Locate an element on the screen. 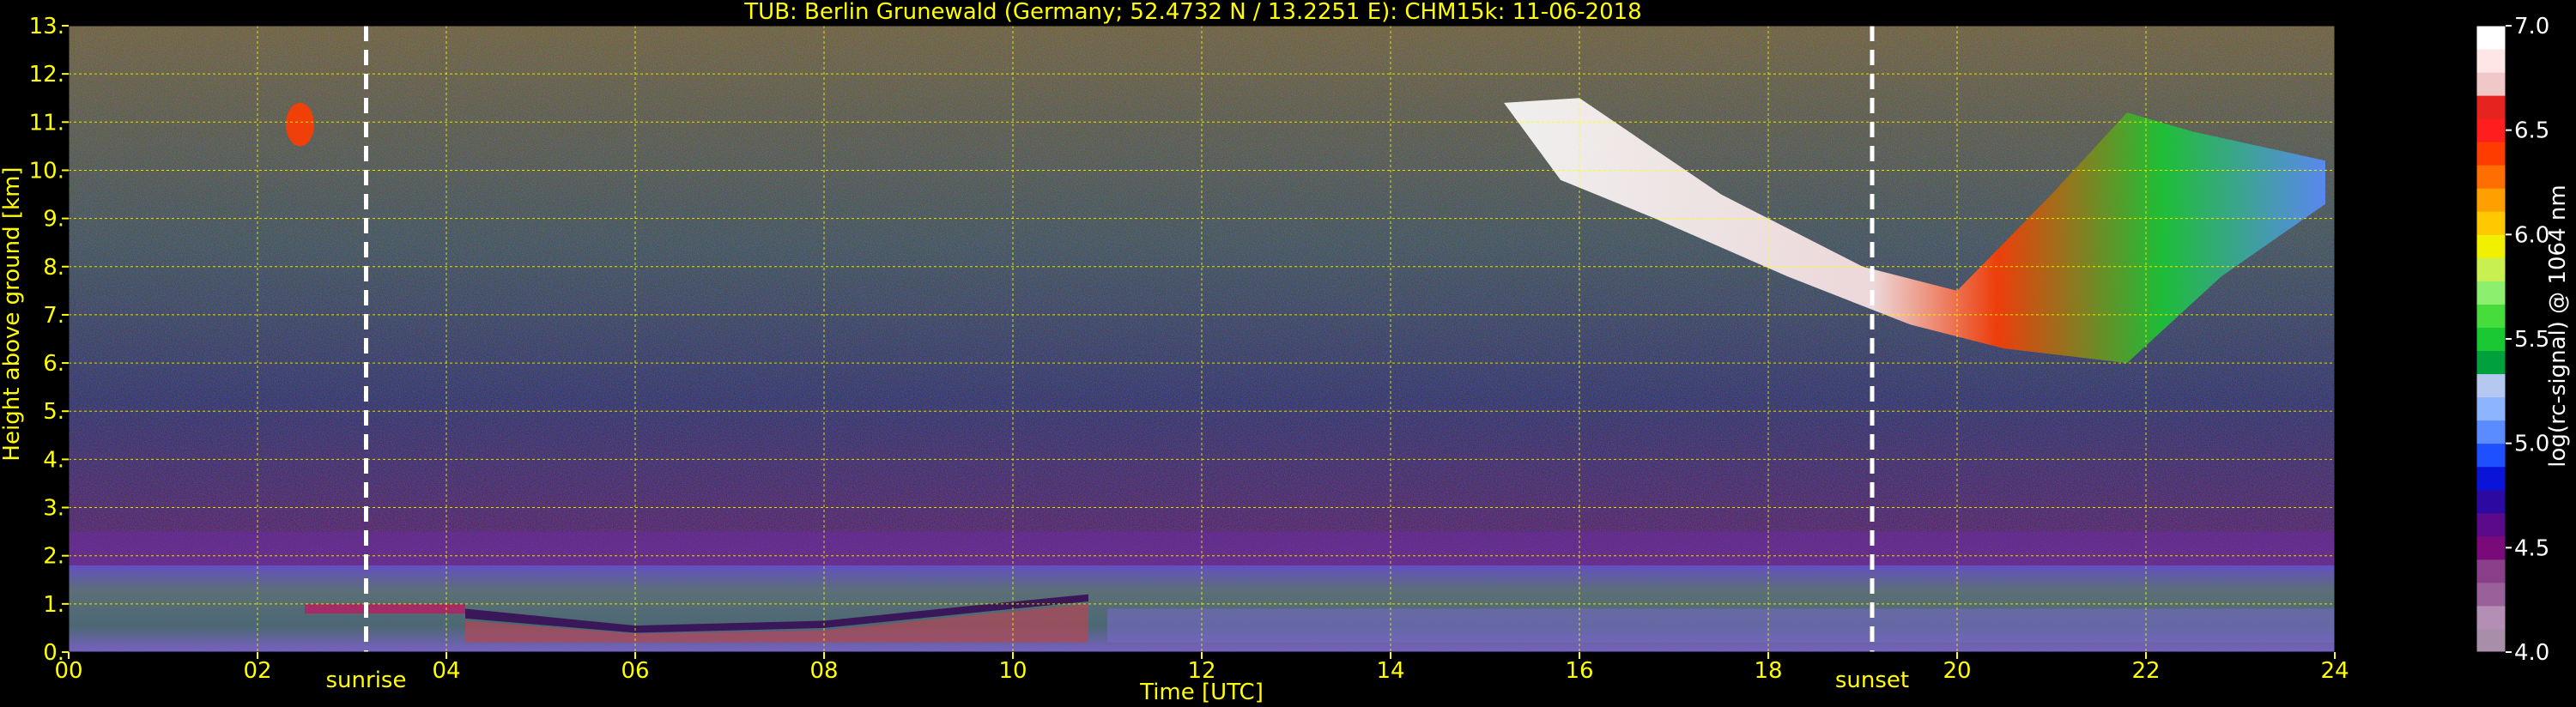 This screenshot has height=707, width=2576. x-tick-label: 04 is located at coordinates (446, 671).